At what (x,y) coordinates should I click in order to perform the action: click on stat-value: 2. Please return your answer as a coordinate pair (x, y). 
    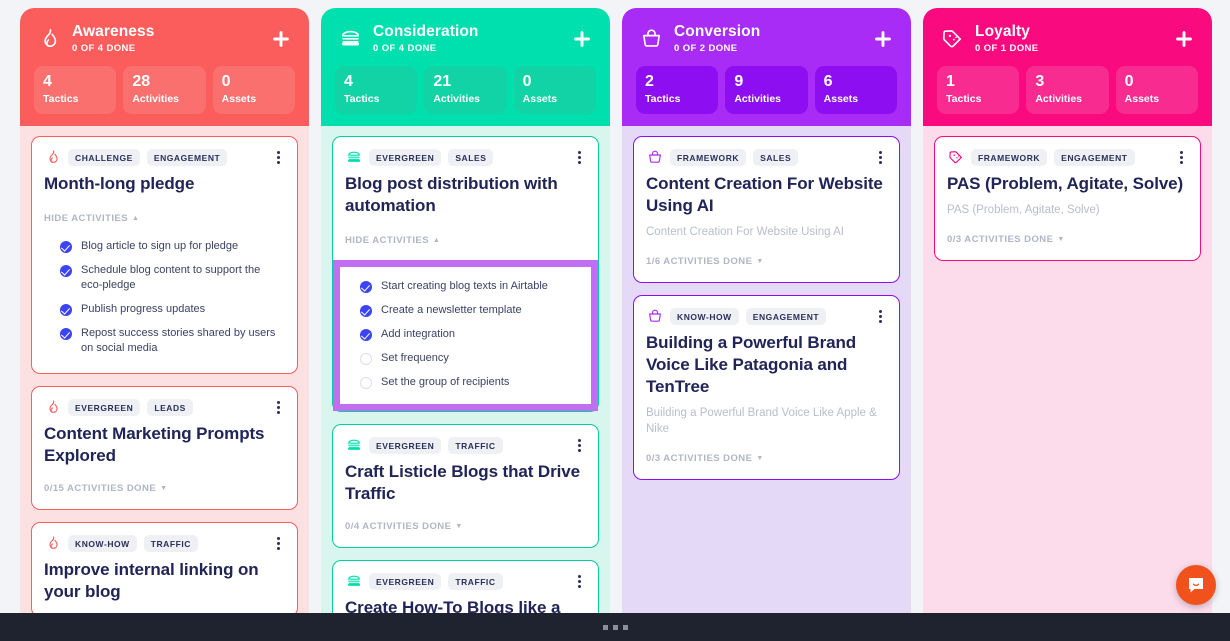
    Looking at the image, I should click on (649, 81).